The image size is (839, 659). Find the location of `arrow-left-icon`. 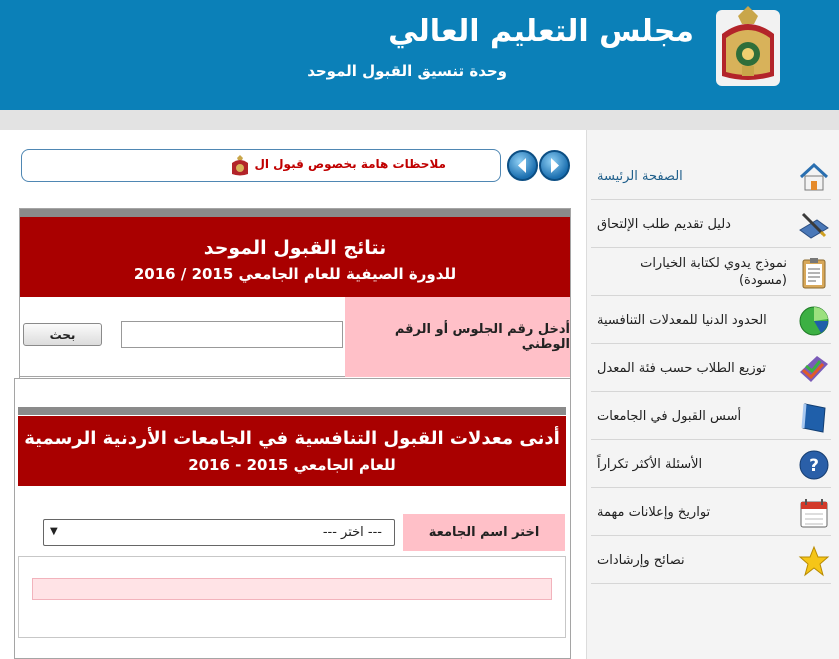

arrow-left-icon is located at coordinates (522, 165).